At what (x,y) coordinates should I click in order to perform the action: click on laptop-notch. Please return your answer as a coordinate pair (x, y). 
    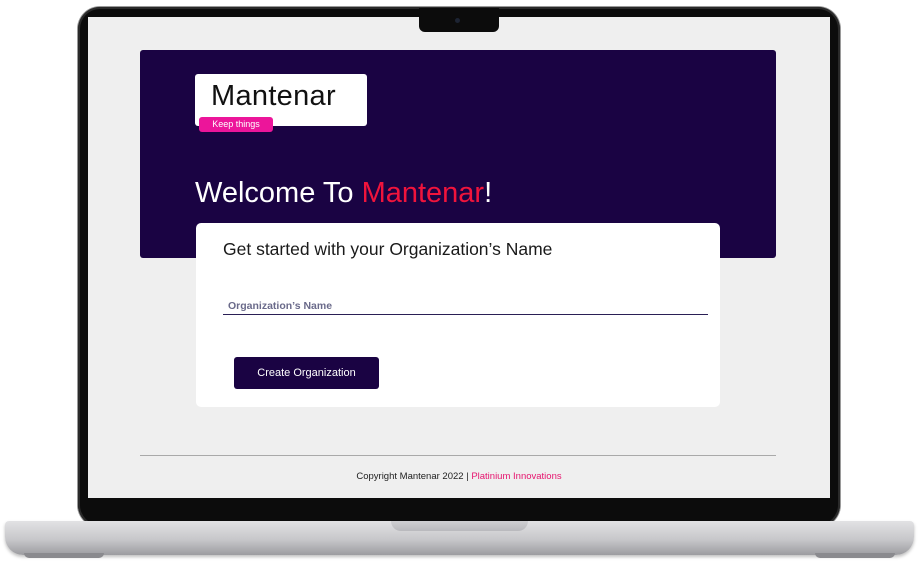
    Looking at the image, I should click on (459, 20).